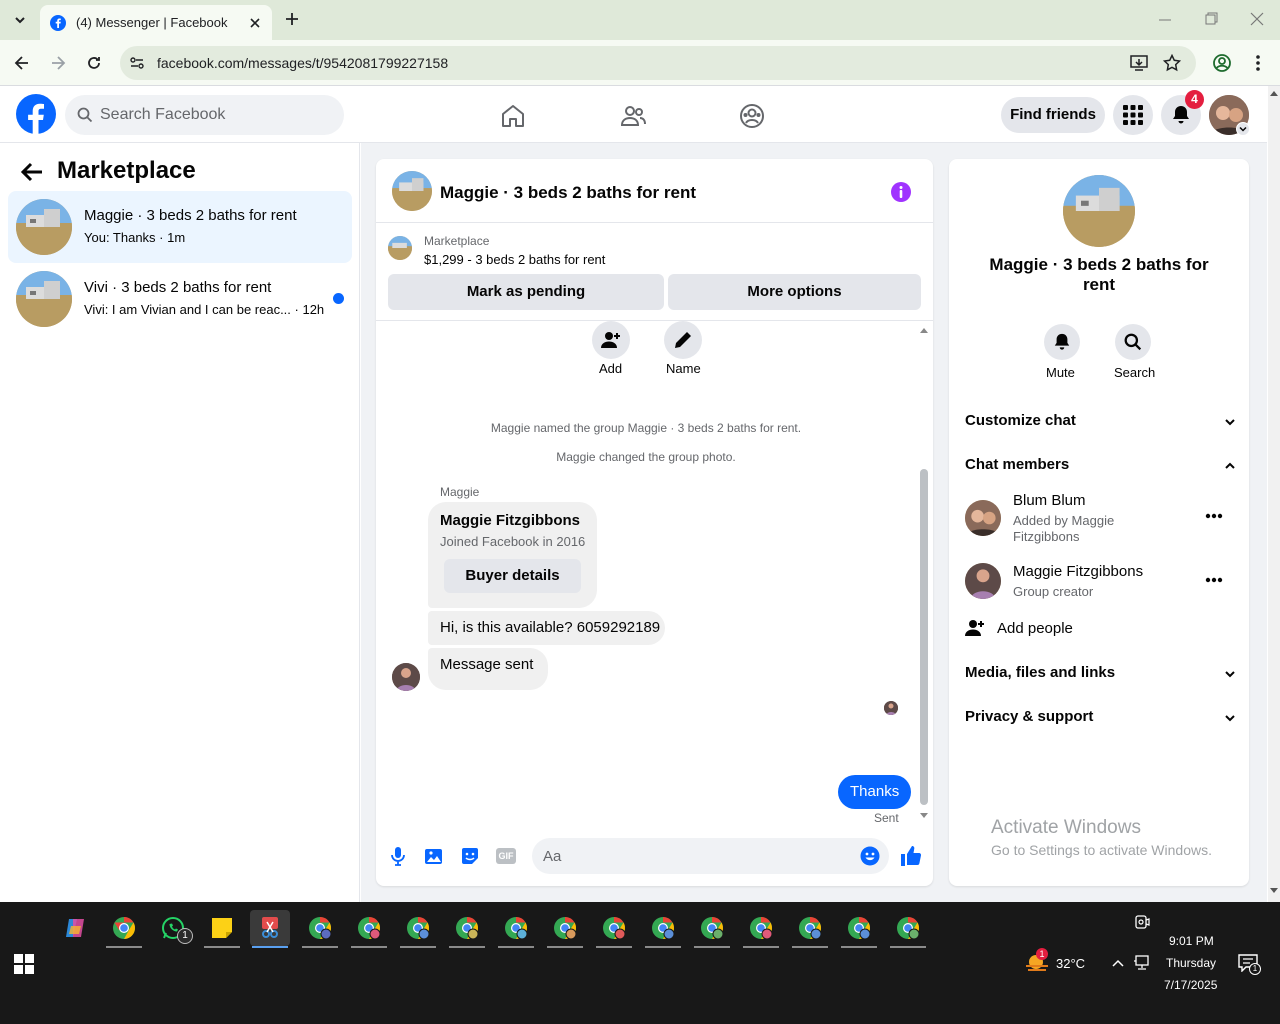 The image size is (1280, 1024). Describe the element at coordinates (1100, 716) in the screenshot. I see `privacy-support-row: Privacy & support` at that location.